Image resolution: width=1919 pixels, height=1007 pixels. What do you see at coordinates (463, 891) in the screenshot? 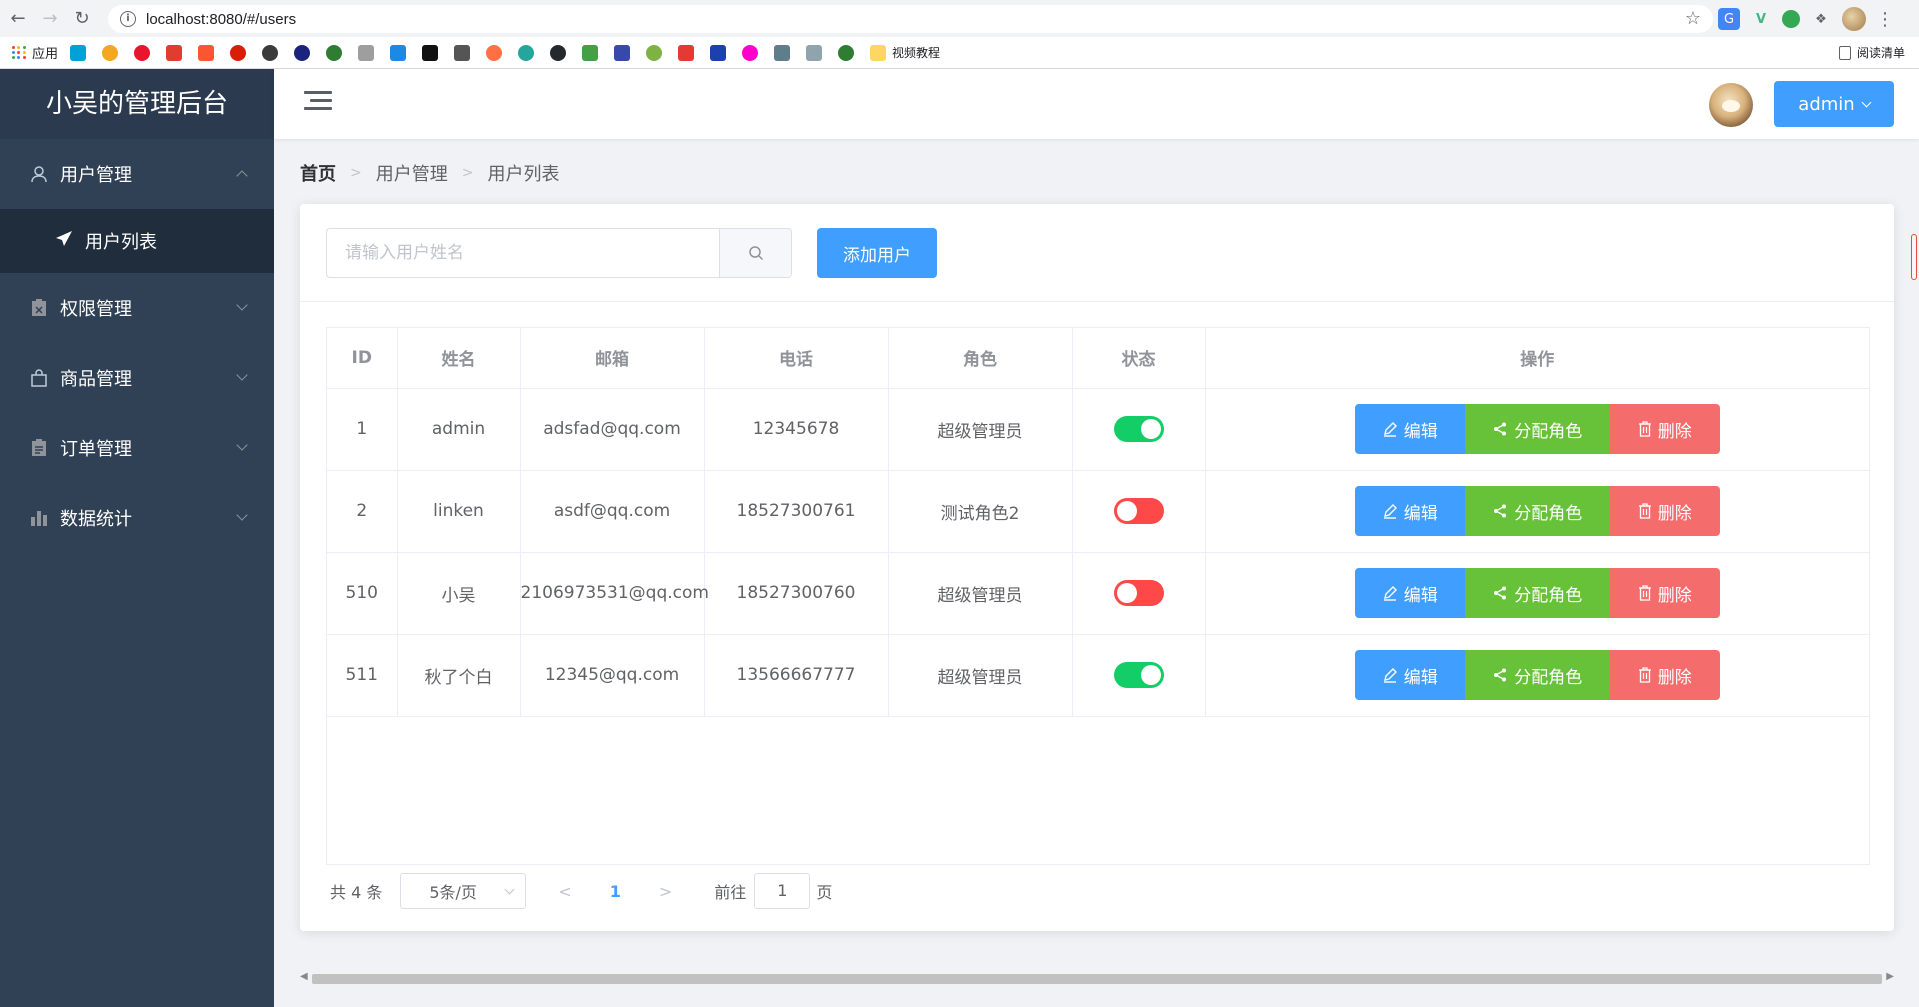
I see `page-size-select: 5条/页` at bounding box center [463, 891].